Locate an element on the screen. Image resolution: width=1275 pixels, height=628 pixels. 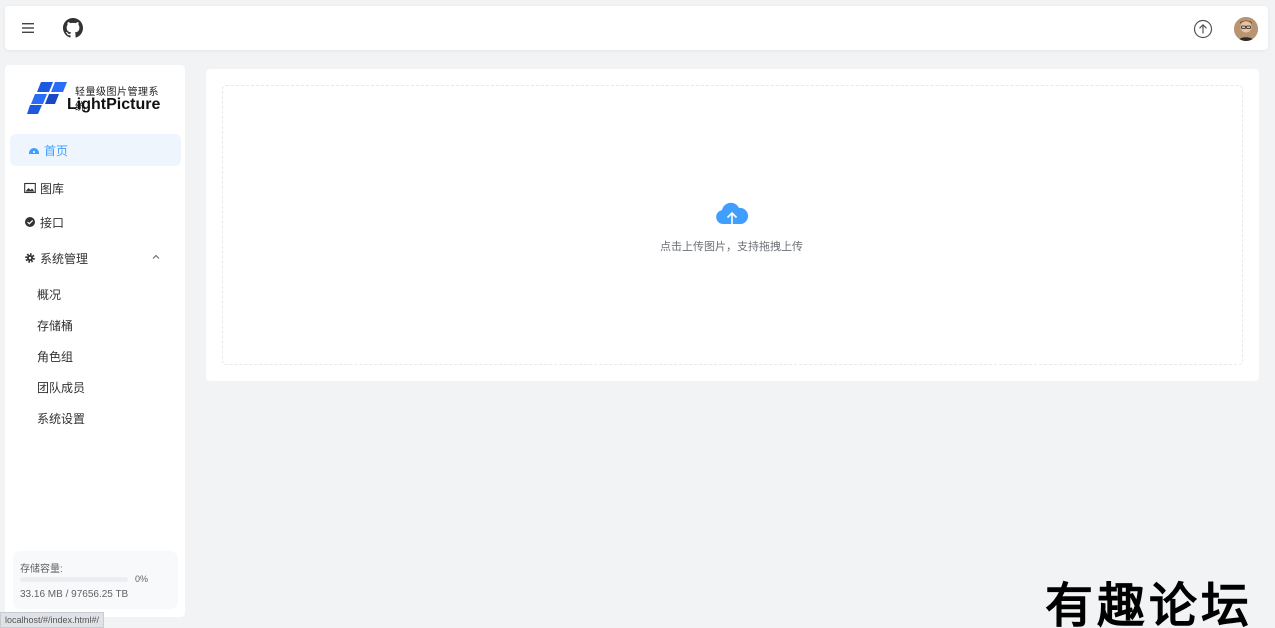
brand-logo: 轻量级图片管理系统 LightPicture is located at coordinates (97, 98).